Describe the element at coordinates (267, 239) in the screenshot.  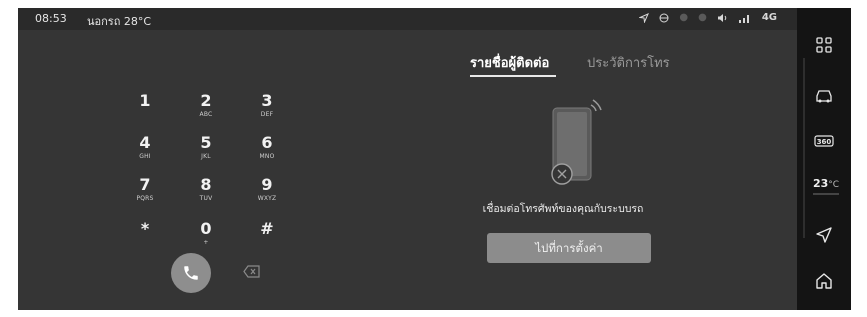
I see `key-hash: #` at that location.